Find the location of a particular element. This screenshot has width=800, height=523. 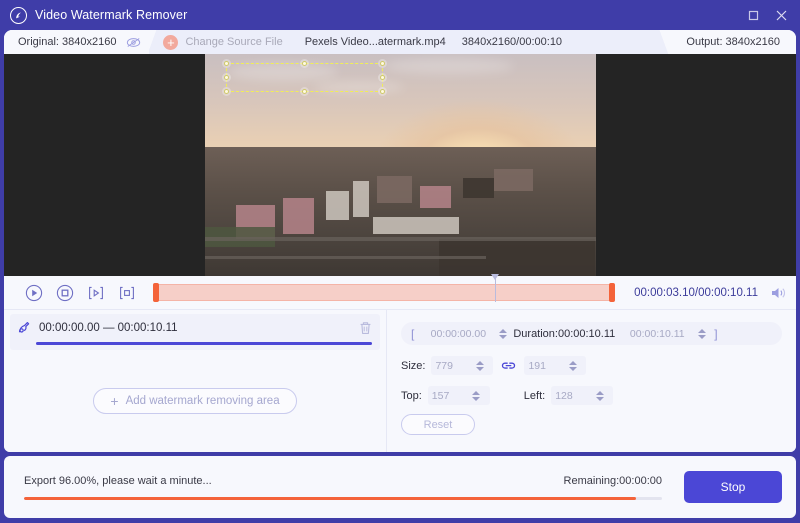

left-stepper is located at coordinates (599, 396).